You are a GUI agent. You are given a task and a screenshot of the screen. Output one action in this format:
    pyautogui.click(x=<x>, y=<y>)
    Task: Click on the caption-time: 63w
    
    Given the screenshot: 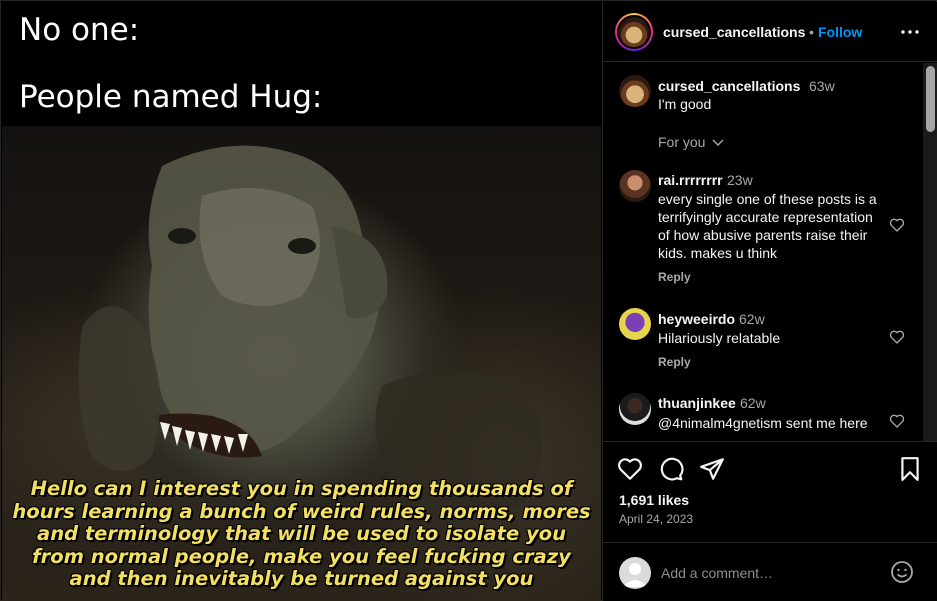 What is the action you would take?
    pyautogui.click(x=822, y=86)
    